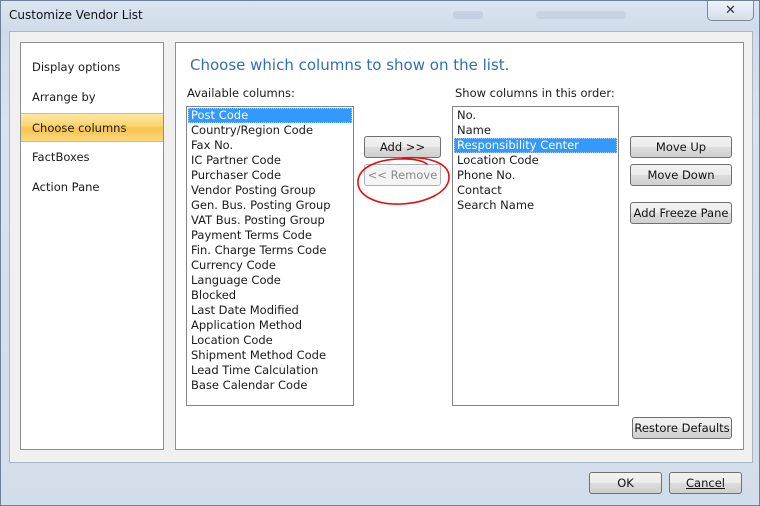 This screenshot has height=506, width=760. I want to click on nav-item-display-options: Display options, so click(92, 67).